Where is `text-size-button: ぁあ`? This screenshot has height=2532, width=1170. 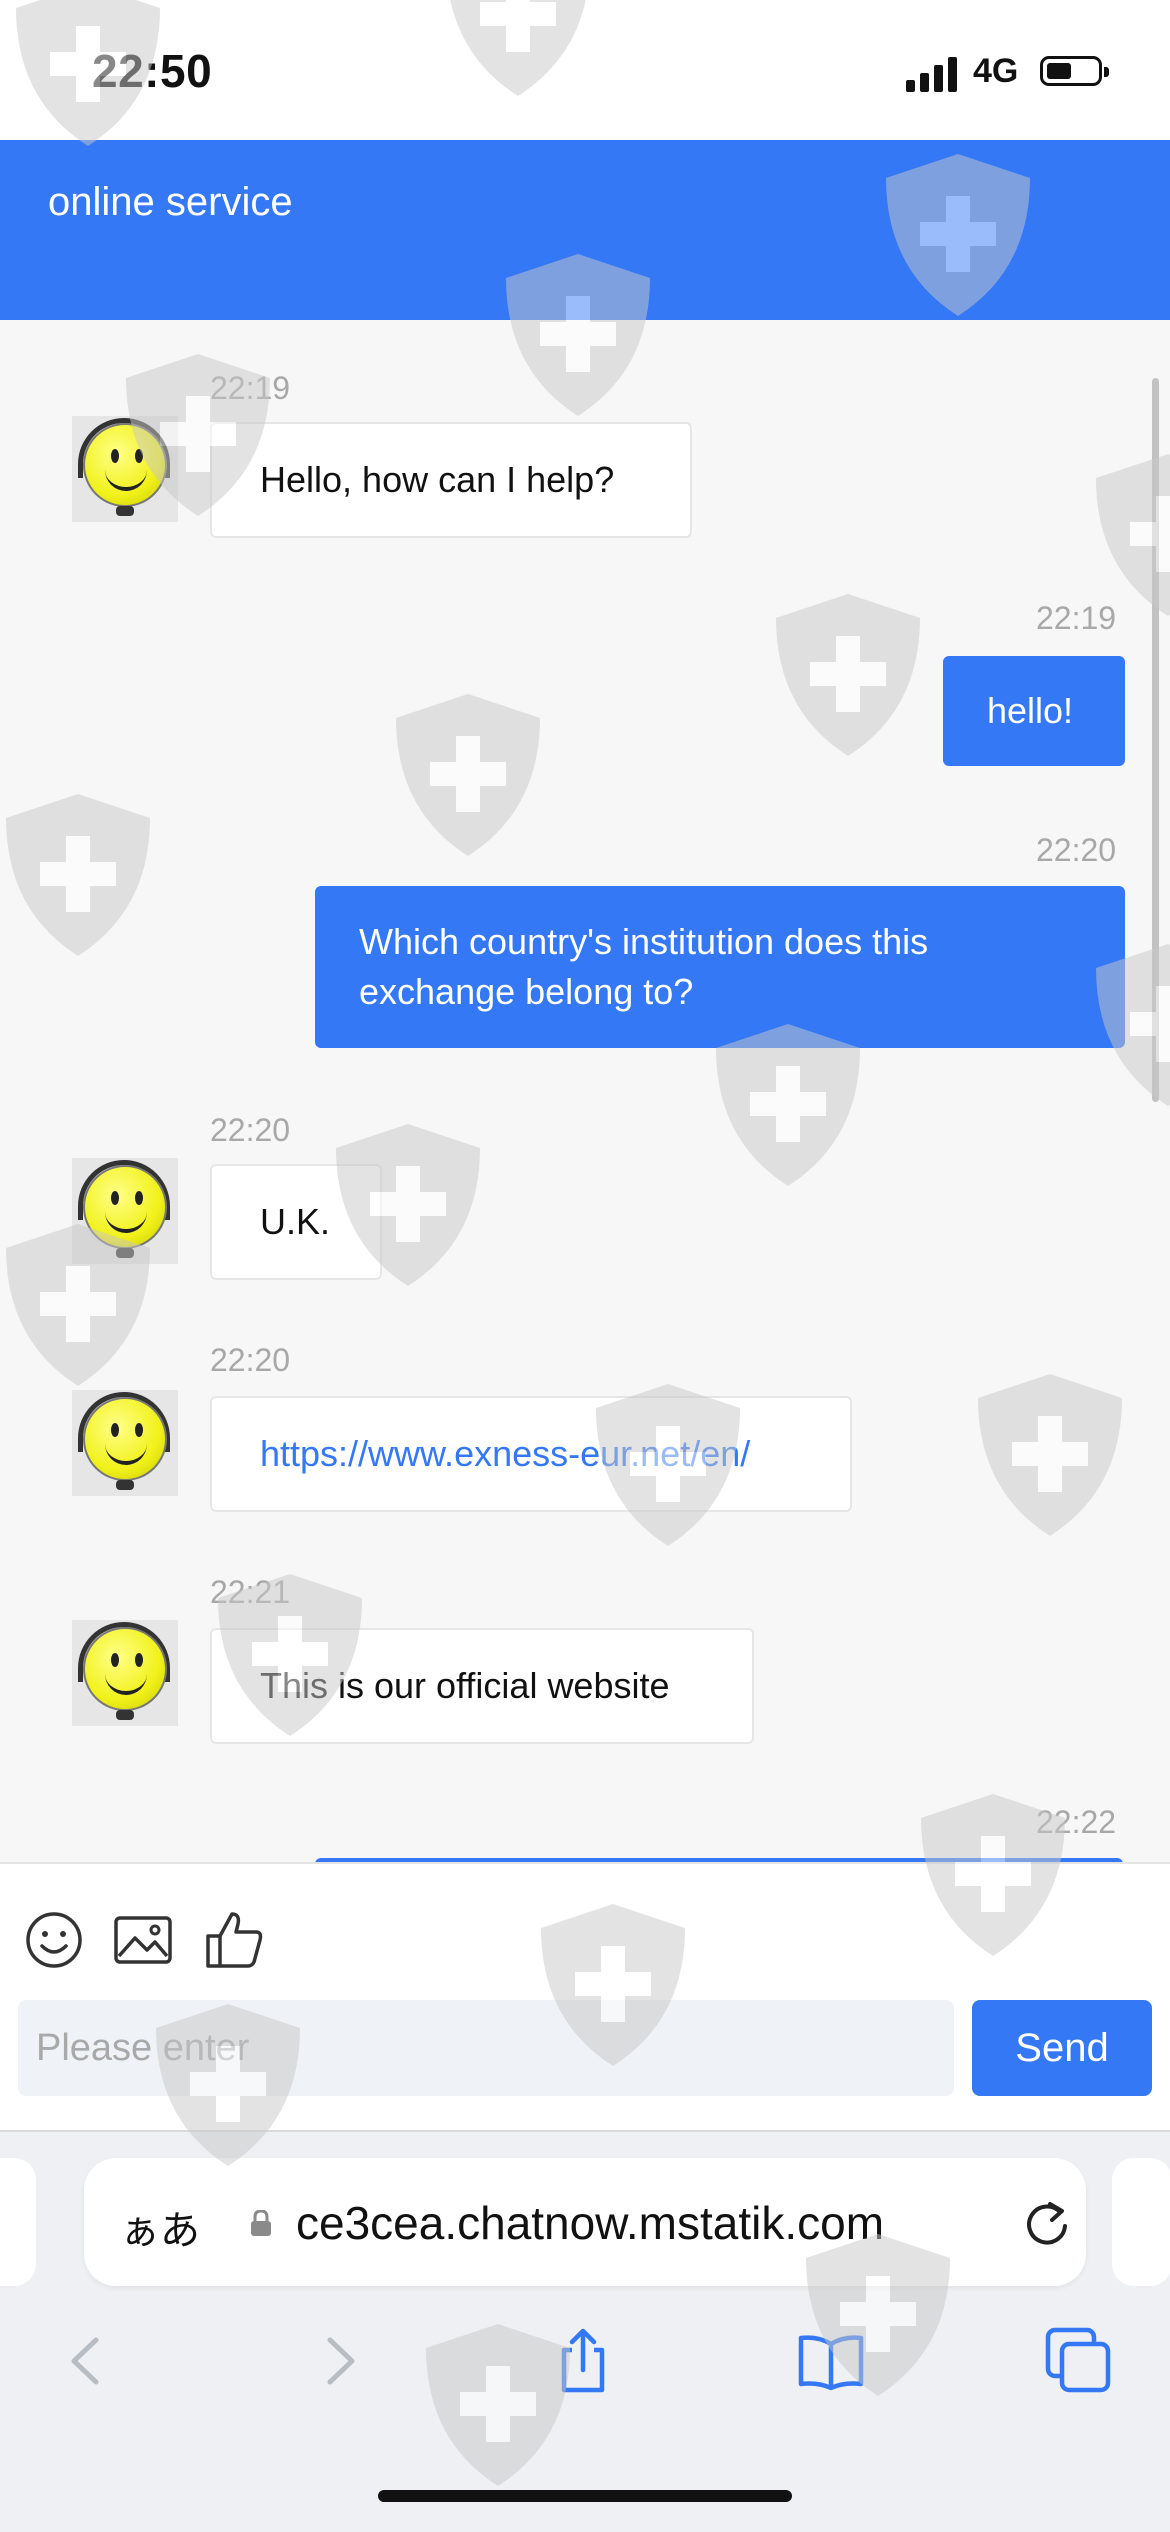 text-size-button: ぁあ is located at coordinates (160, 2227).